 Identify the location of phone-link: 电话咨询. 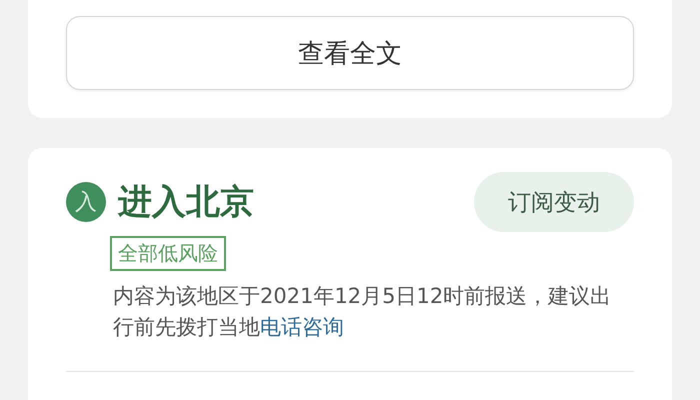
(302, 327).